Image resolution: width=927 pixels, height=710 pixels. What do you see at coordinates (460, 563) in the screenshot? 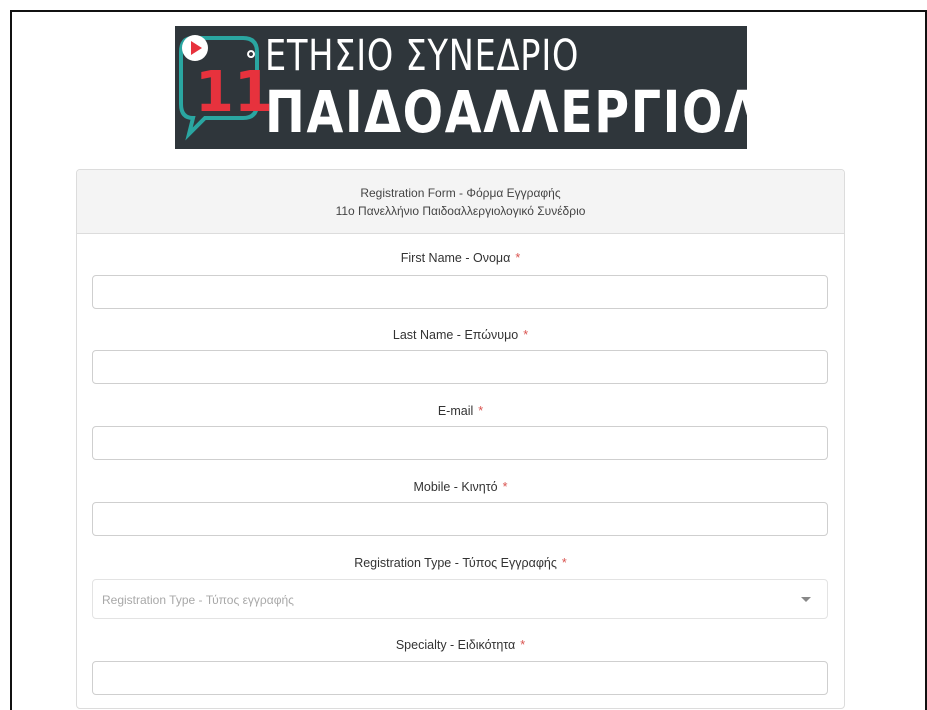
I see `registration-type-label: Registration Type - Τύπος Εγγραφής *` at bounding box center [460, 563].